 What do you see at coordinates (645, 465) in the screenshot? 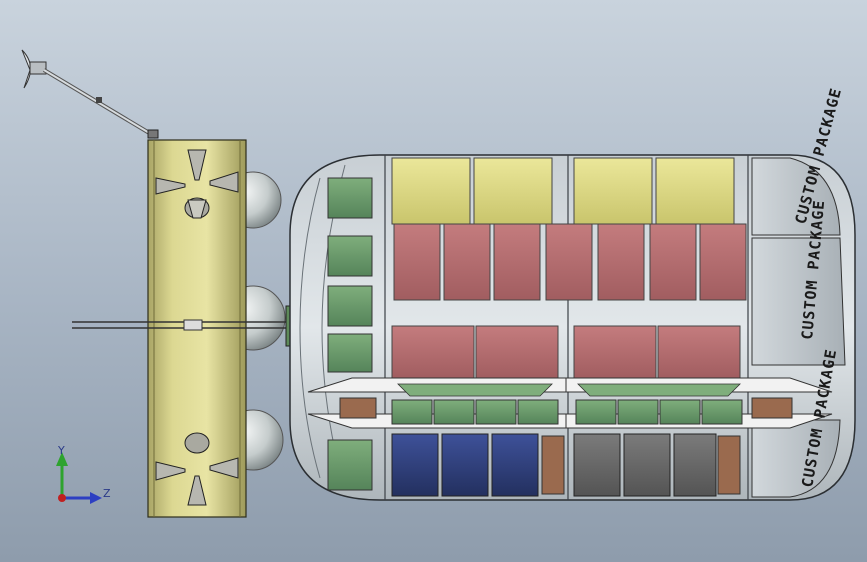
I see `grey-racks` at bounding box center [645, 465].